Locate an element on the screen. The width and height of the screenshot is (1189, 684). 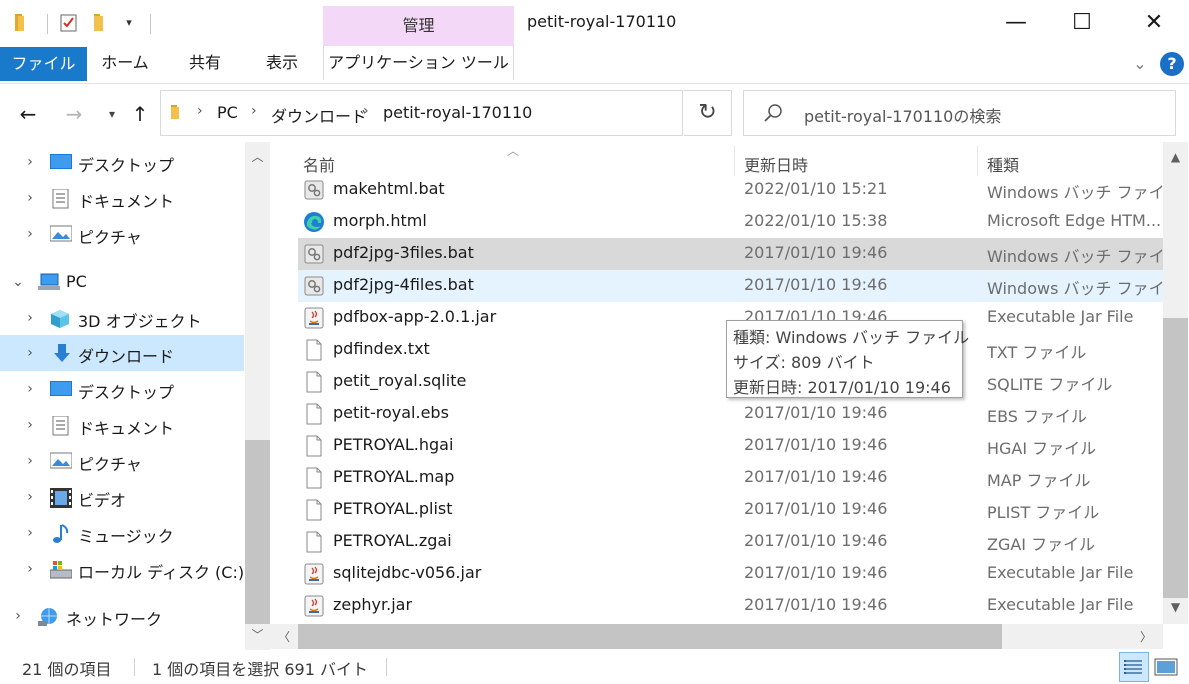
back-arrow-icon: ← is located at coordinates (28, 114).